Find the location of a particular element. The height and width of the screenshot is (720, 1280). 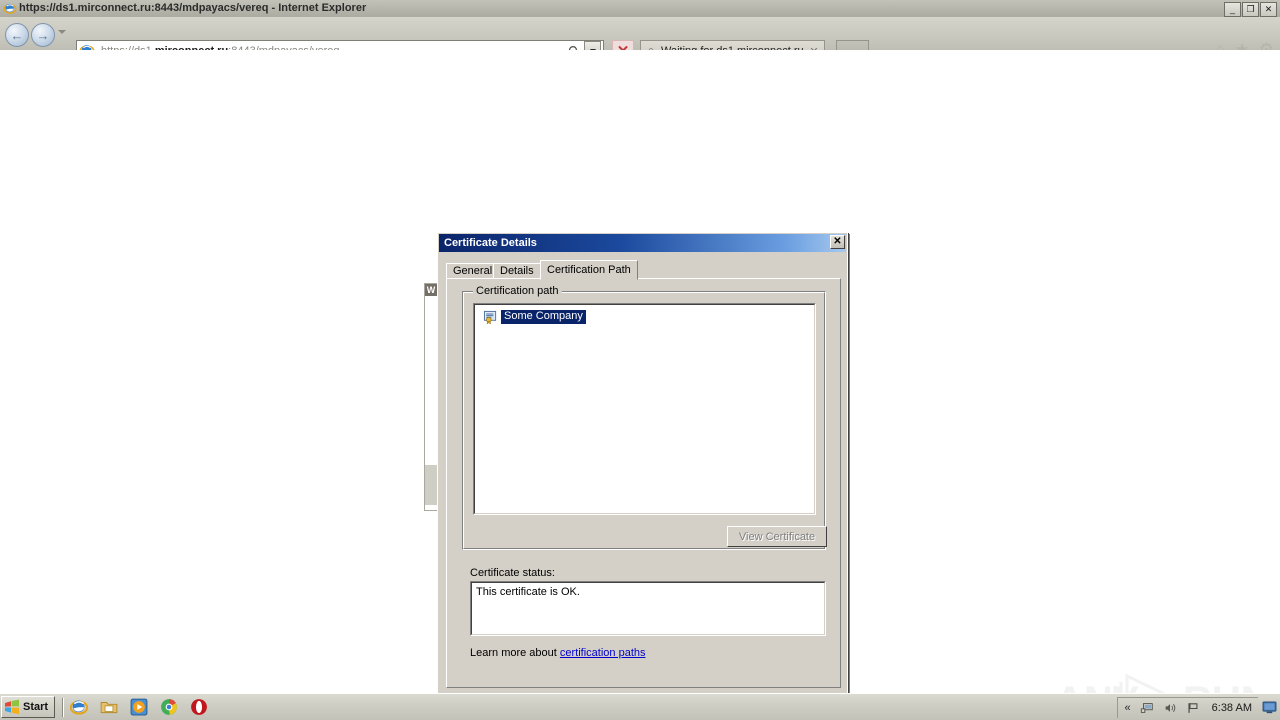

taskbar: Start « 6:38 AM is located at coordinates (640, 706).